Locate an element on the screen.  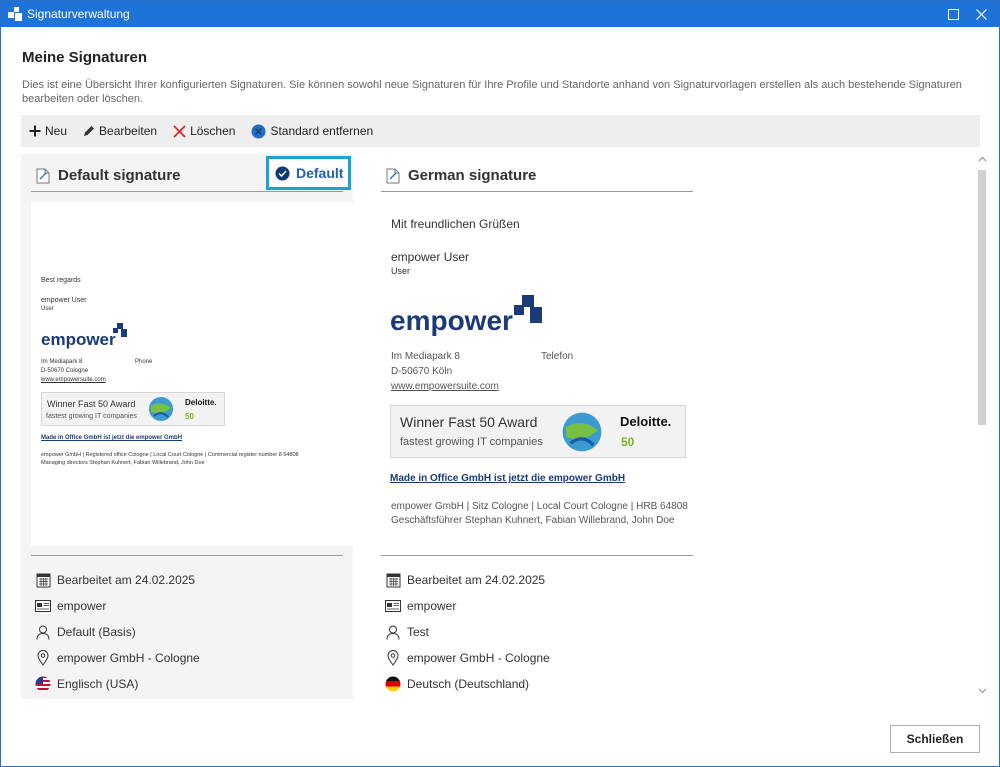
chevron-up-icon is located at coordinates (982, 160).